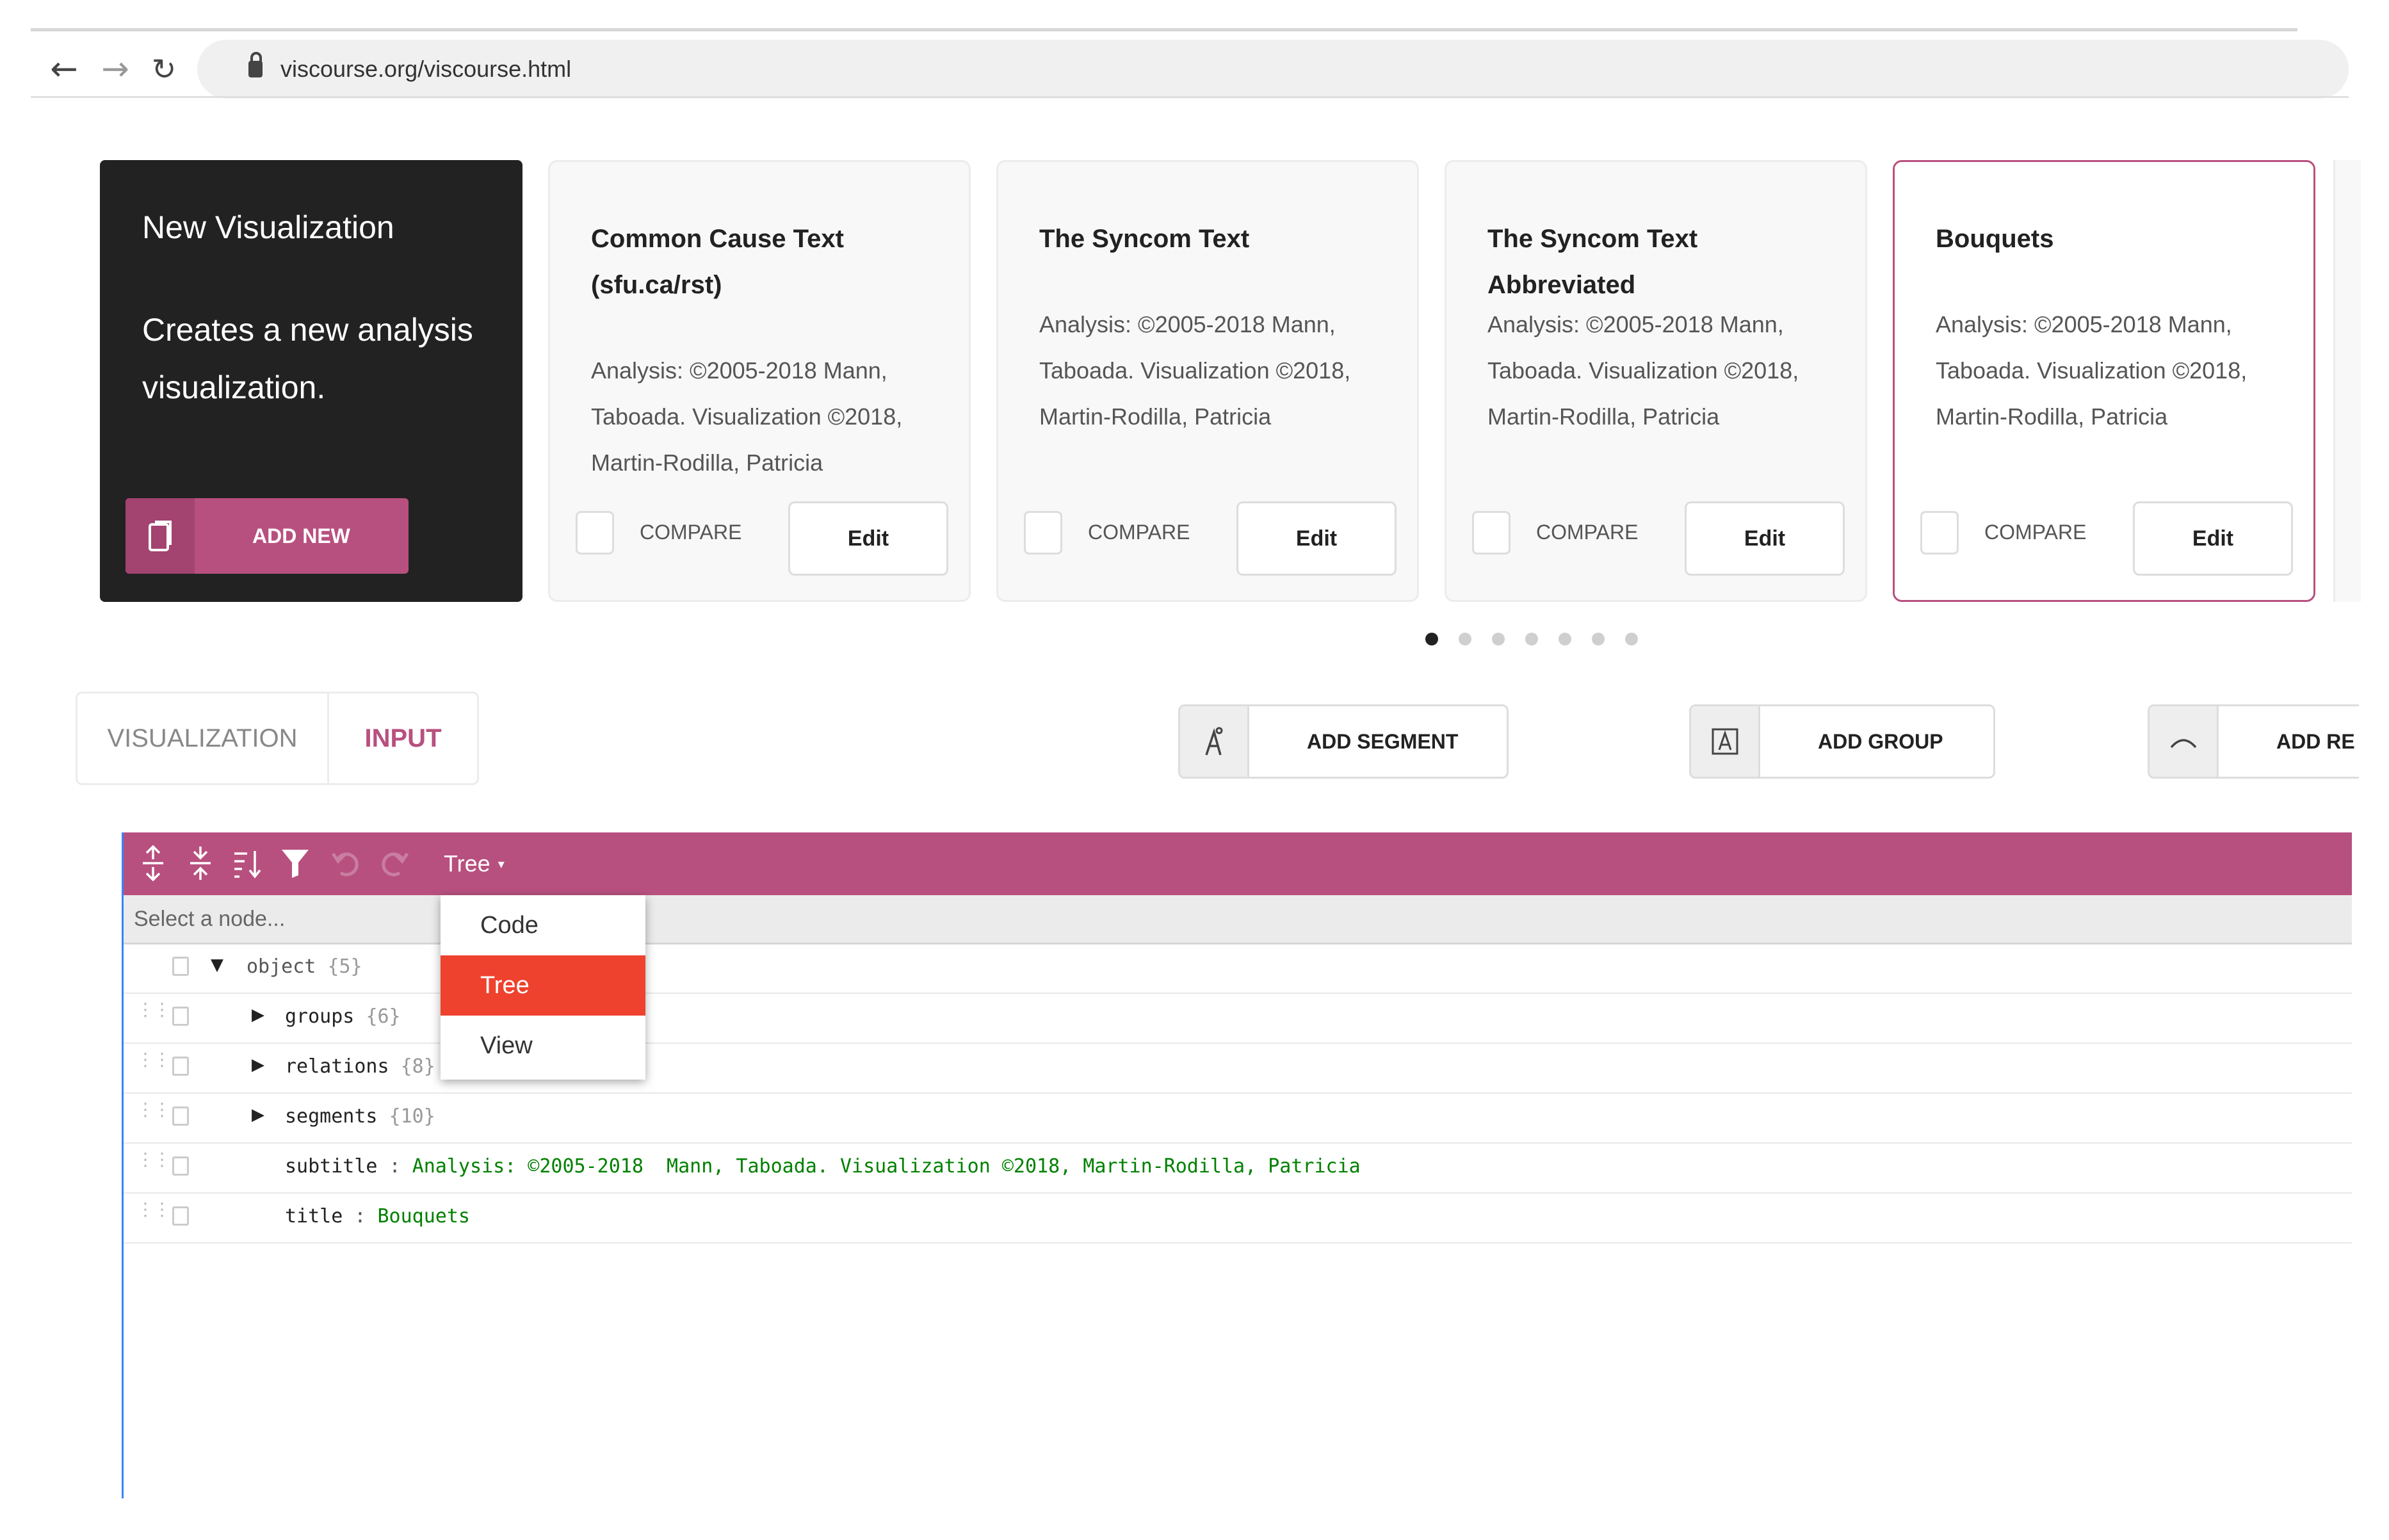 The image size is (2389, 1540). What do you see at coordinates (346, 863) in the screenshot?
I see `undo-icon` at bounding box center [346, 863].